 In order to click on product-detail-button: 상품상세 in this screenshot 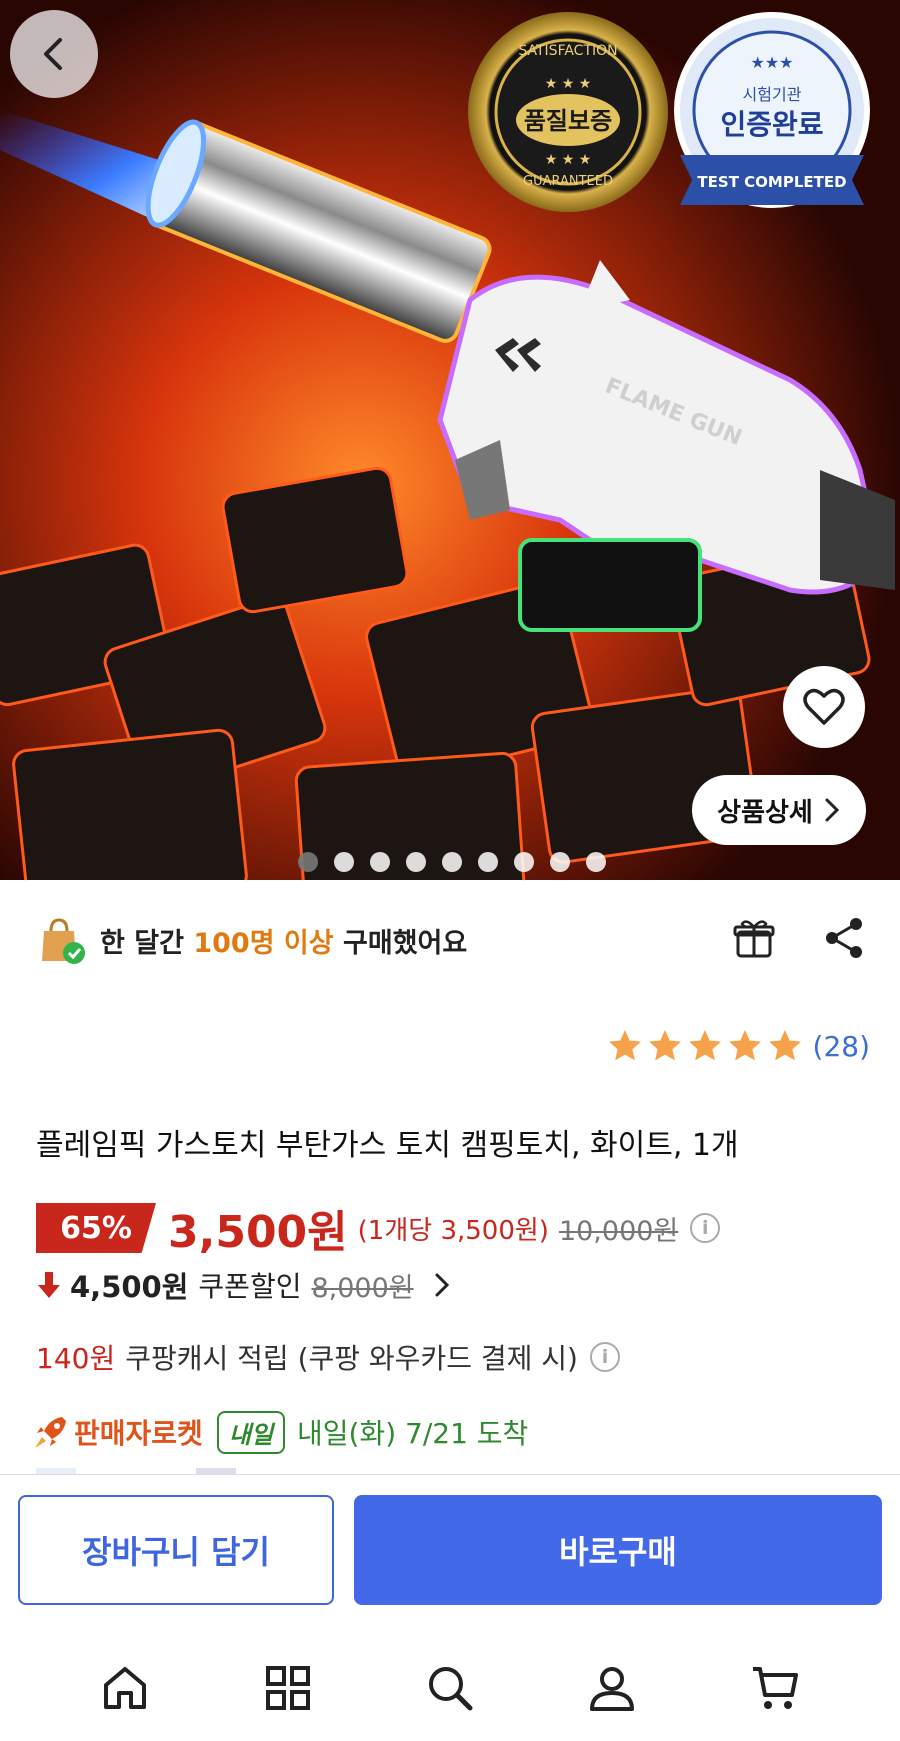, I will do `click(779, 810)`.